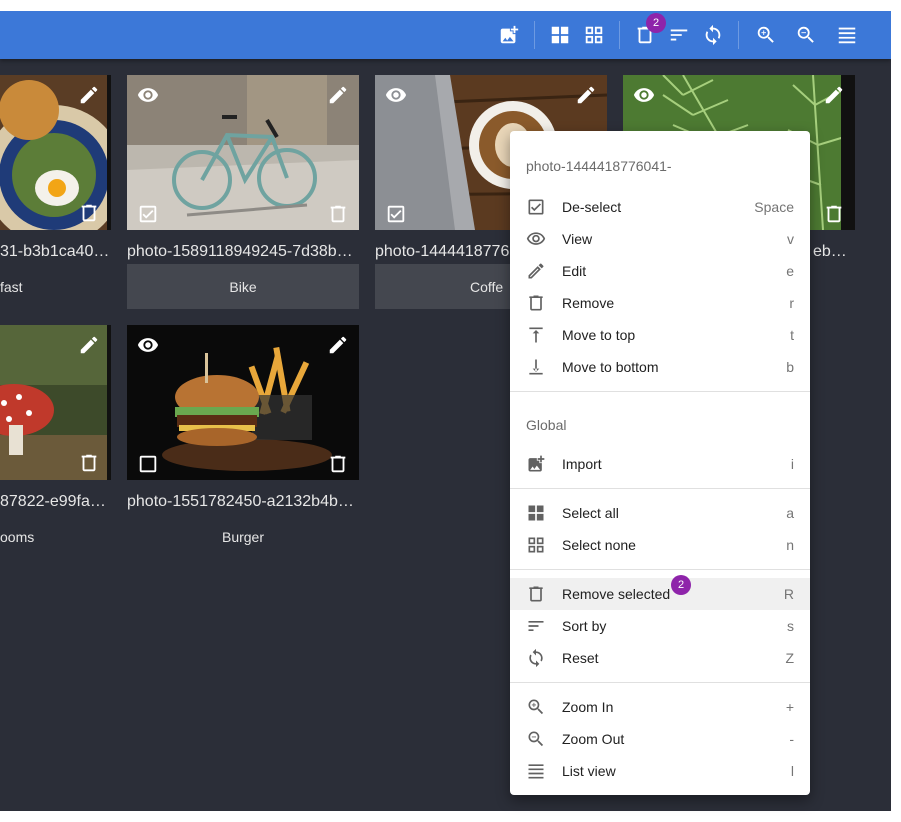 Image resolution: width=901 pixels, height=822 pixels. I want to click on menu-item-shortcut: -, so click(791, 739).